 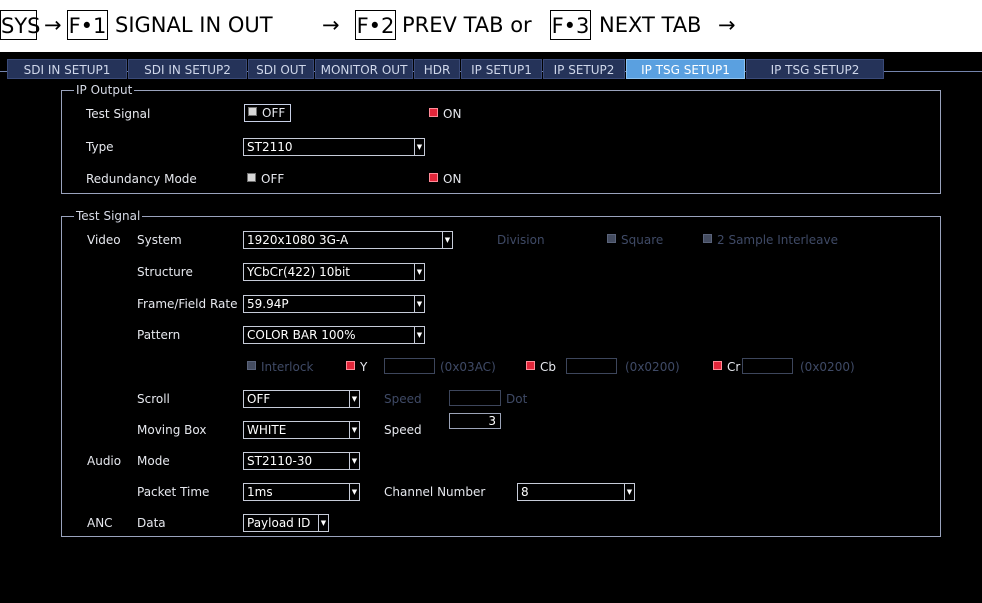 I want to click on data-label: Data, so click(x=151, y=523).